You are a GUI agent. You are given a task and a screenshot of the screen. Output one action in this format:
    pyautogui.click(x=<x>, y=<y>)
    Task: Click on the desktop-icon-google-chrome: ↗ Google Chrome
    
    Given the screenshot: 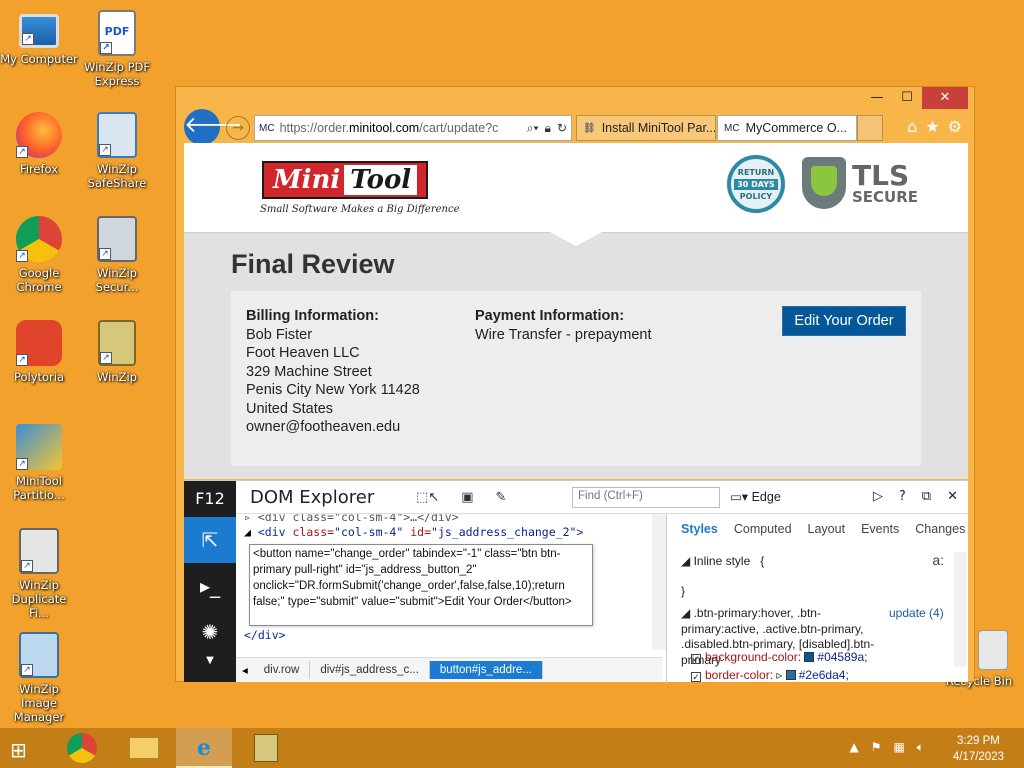 What is the action you would take?
    pyautogui.click(x=39, y=255)
    